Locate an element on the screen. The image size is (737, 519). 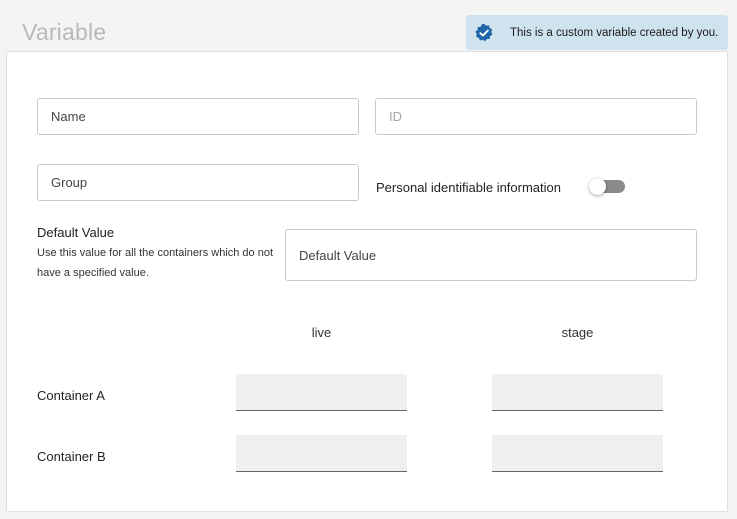
column-header-stage: stage is located at coordinates (577, 332).